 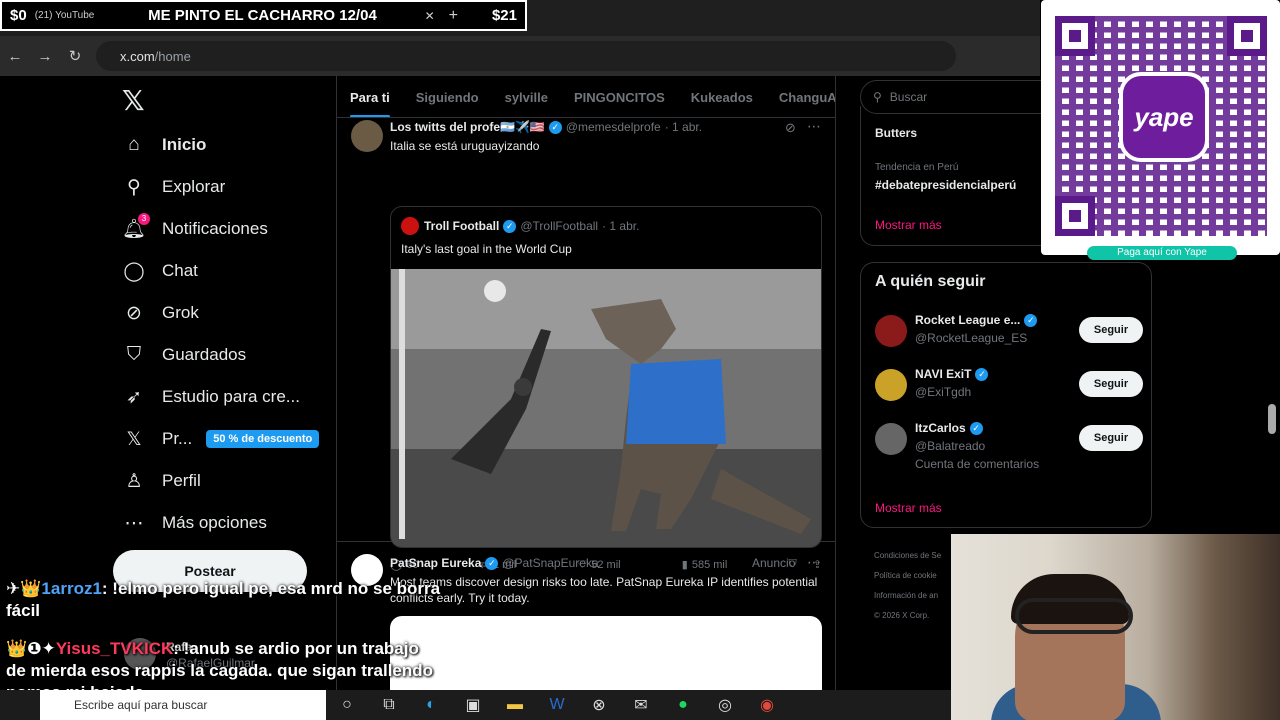 I want to click on task-view-icon: ⧉, so click(x=389, y=705).